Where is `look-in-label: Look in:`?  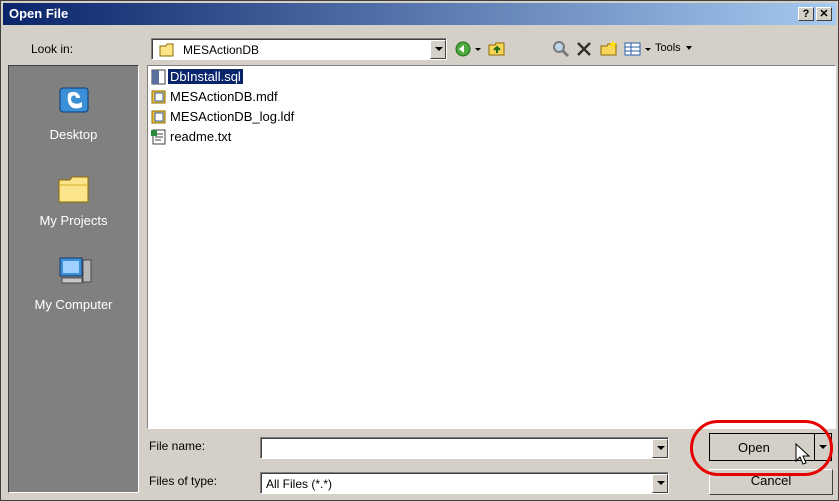 look-in-label: Look in: is located at coordinates (52, 49).